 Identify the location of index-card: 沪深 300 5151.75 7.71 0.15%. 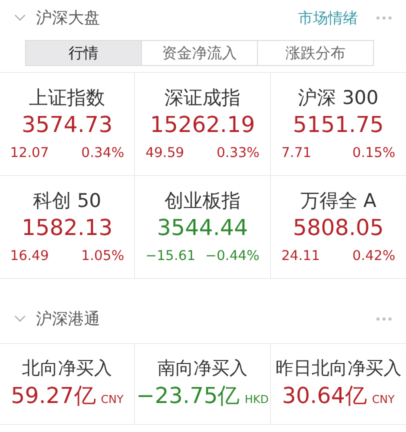
(338, 124).